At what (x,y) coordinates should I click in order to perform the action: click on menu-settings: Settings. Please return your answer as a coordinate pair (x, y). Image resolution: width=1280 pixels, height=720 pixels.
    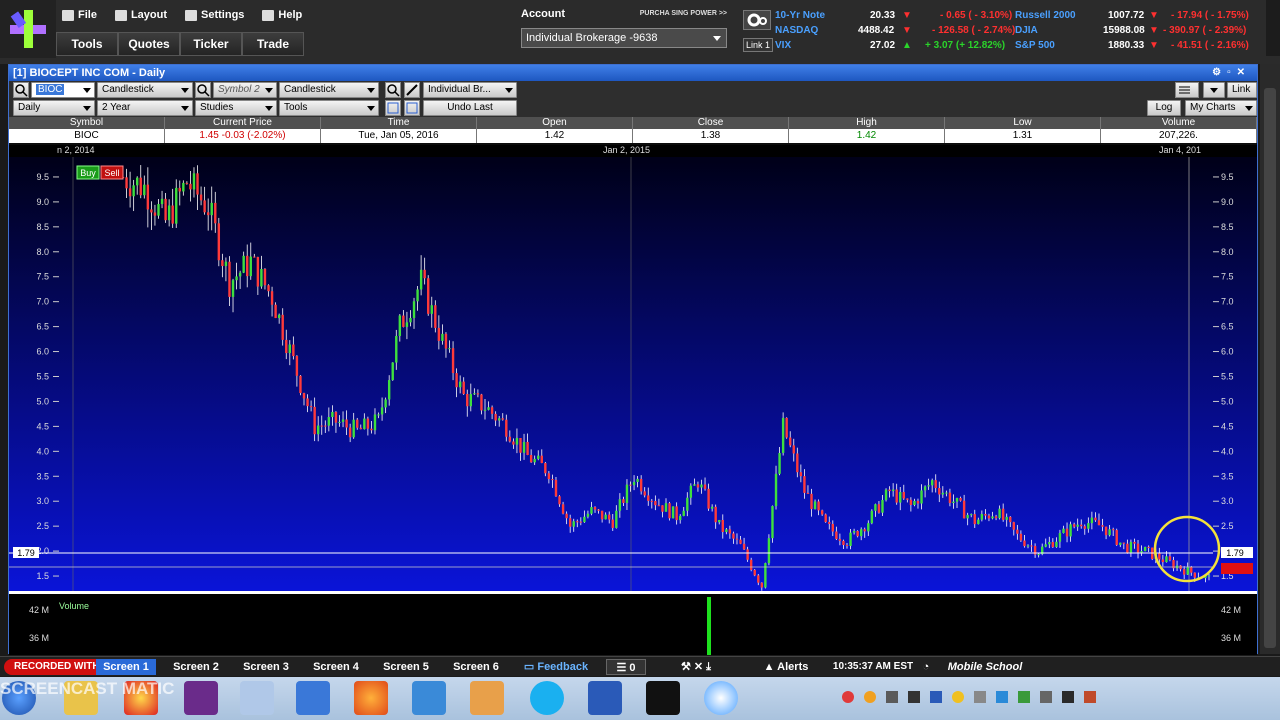
    Looking at the image, I should click on (214, 15).